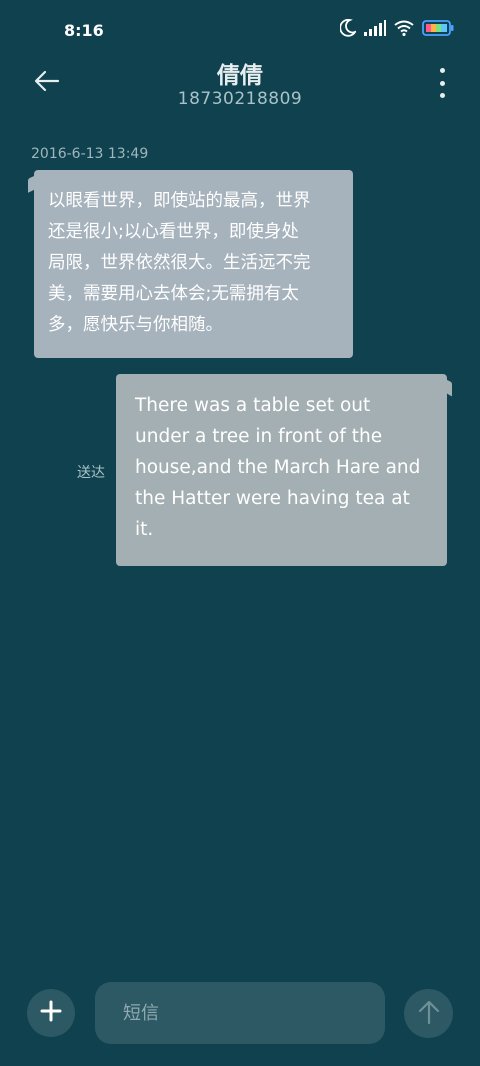  I want to click on message-line: 还是很小;以心看世界，即使身处, so click(173, 232).